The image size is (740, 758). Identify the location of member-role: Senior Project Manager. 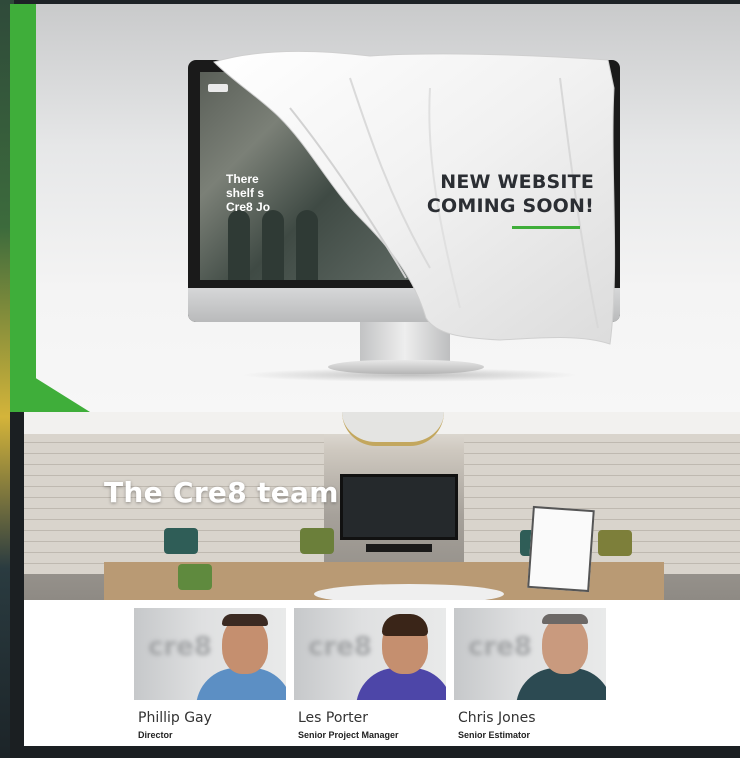
(348, 735).